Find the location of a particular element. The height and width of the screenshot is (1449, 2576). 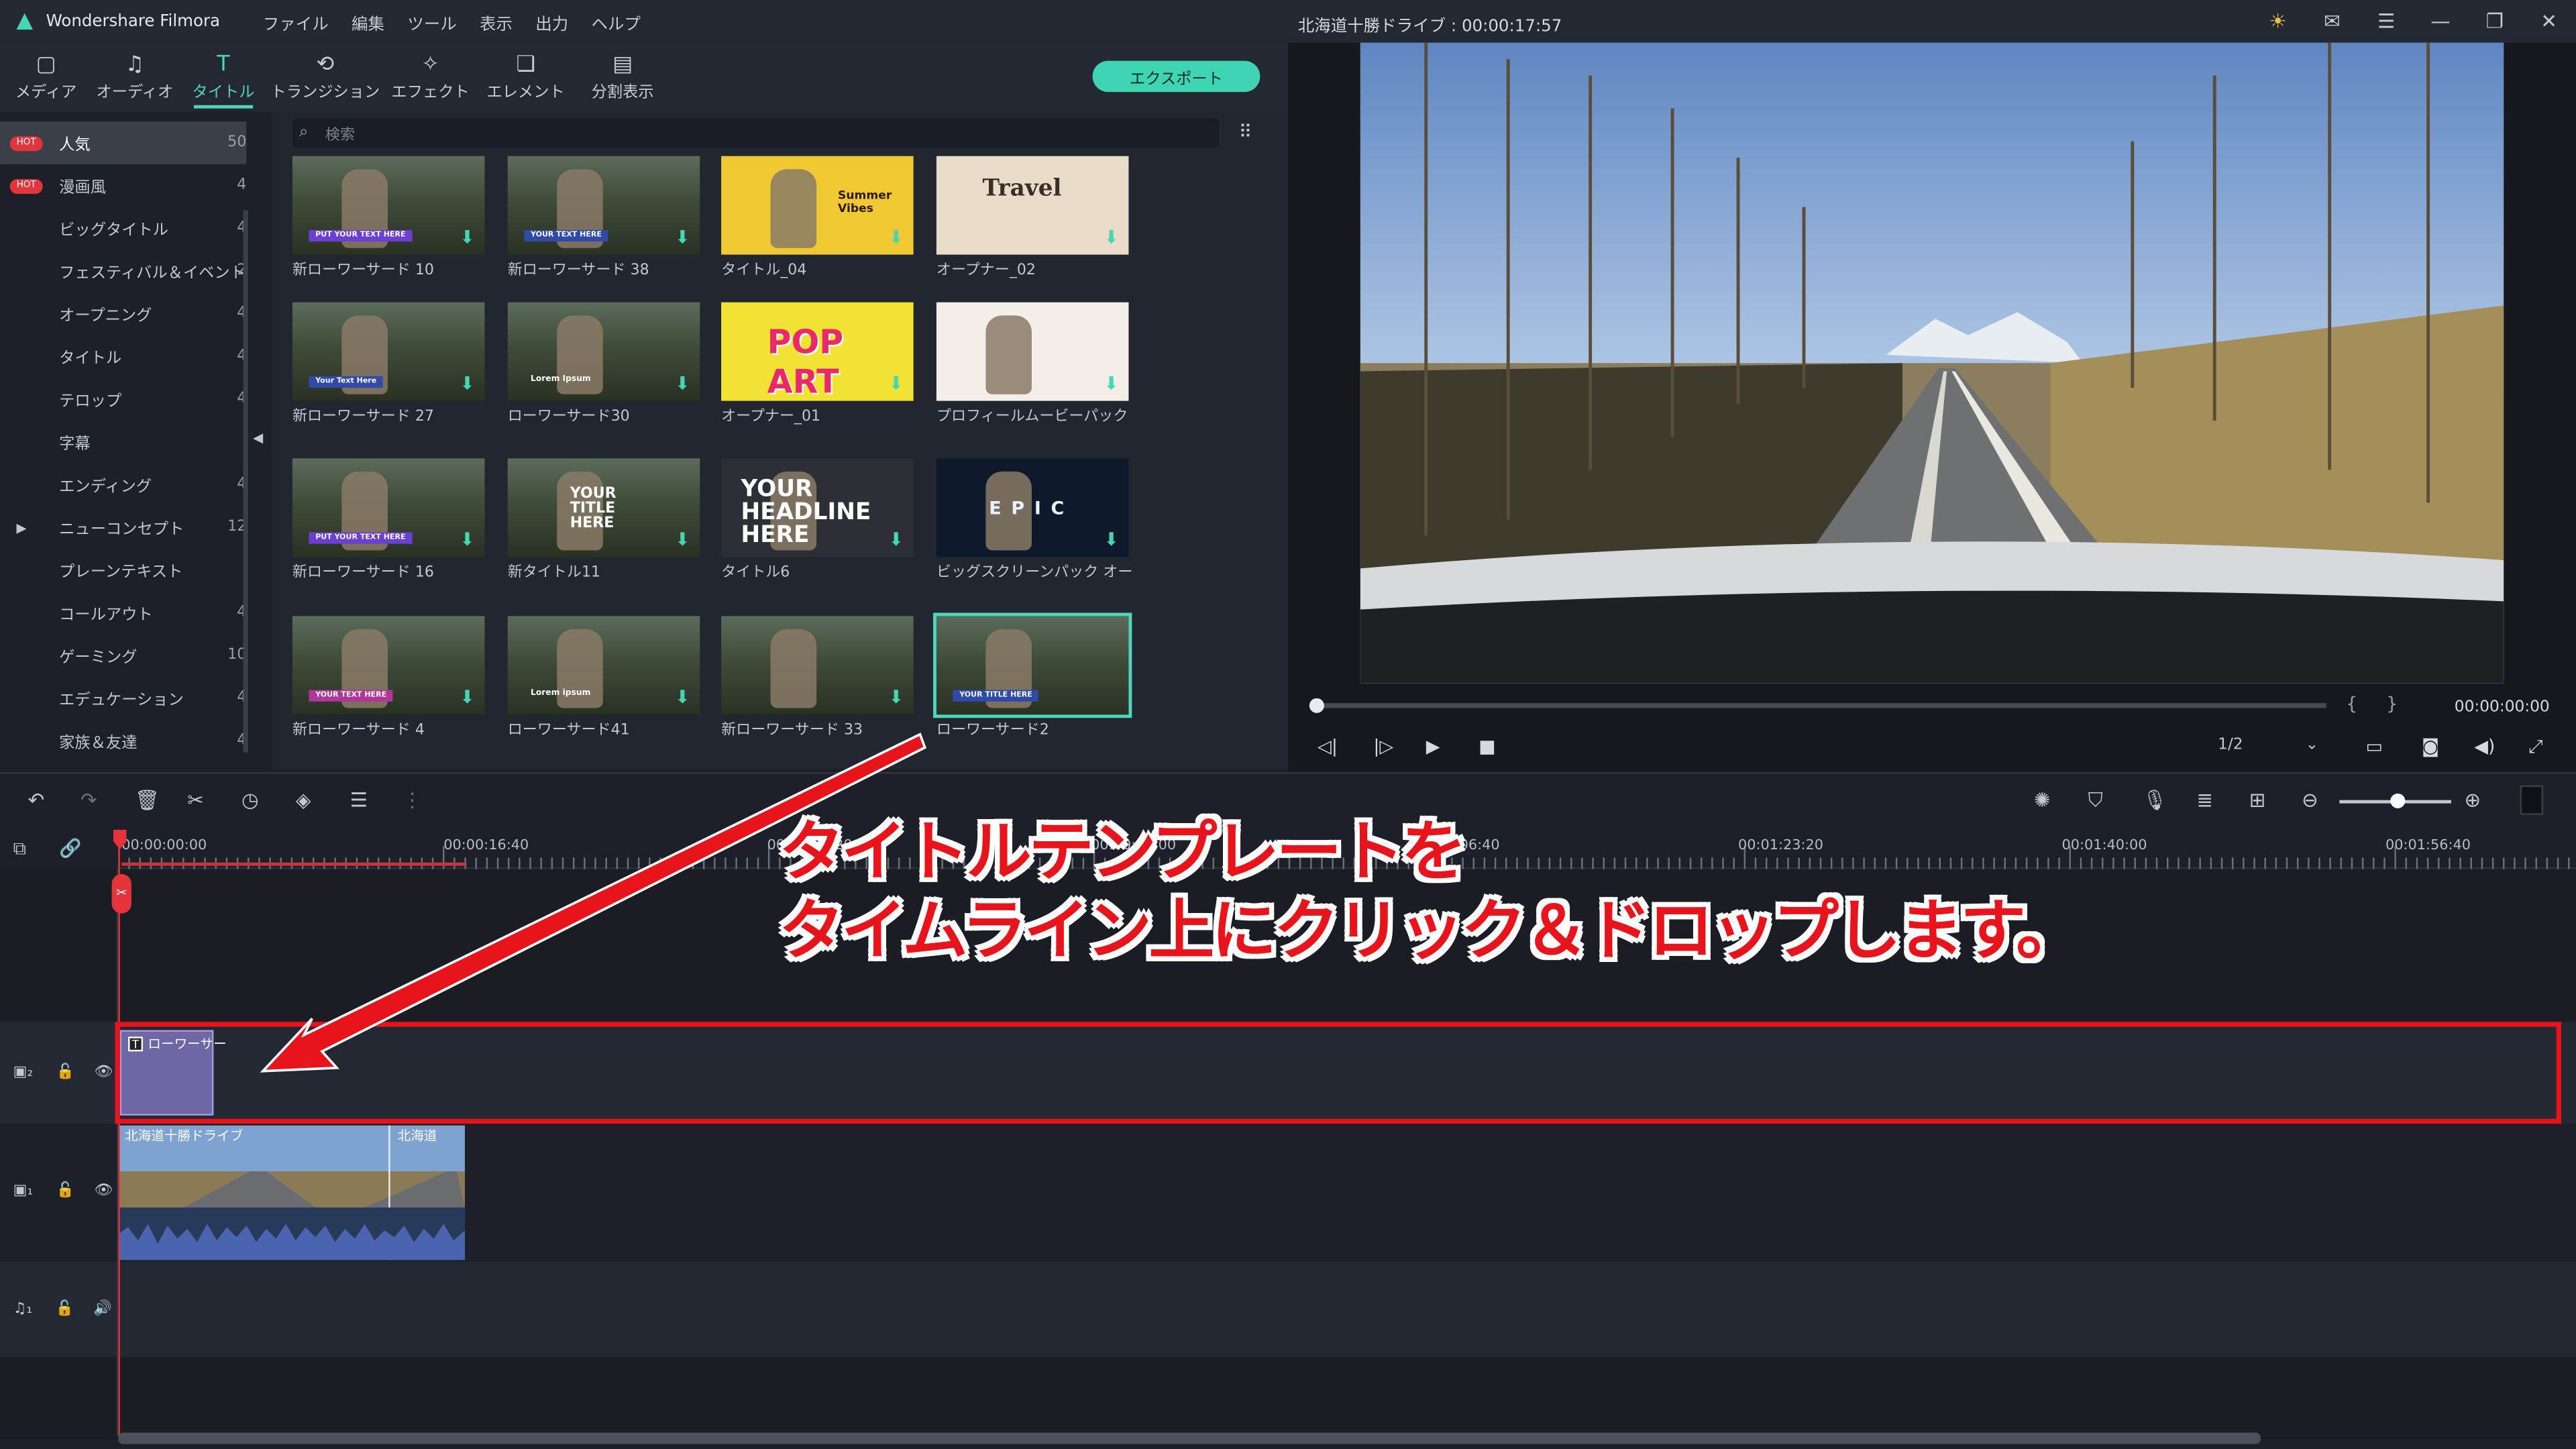

annotation-arrow is located at coordinates (593, 903).